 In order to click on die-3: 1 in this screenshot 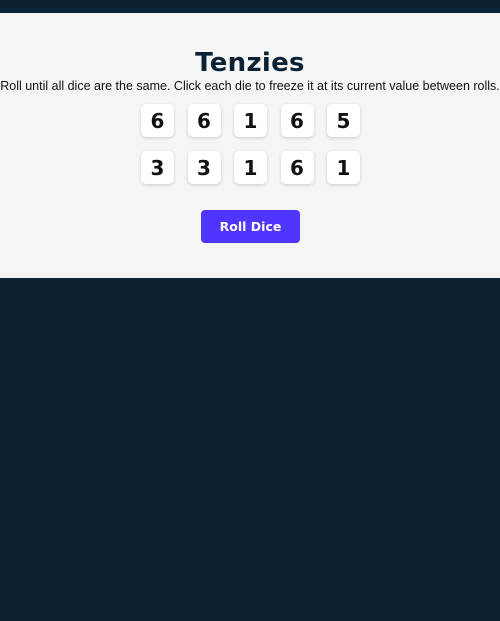, I will do `click(250, 120)`.